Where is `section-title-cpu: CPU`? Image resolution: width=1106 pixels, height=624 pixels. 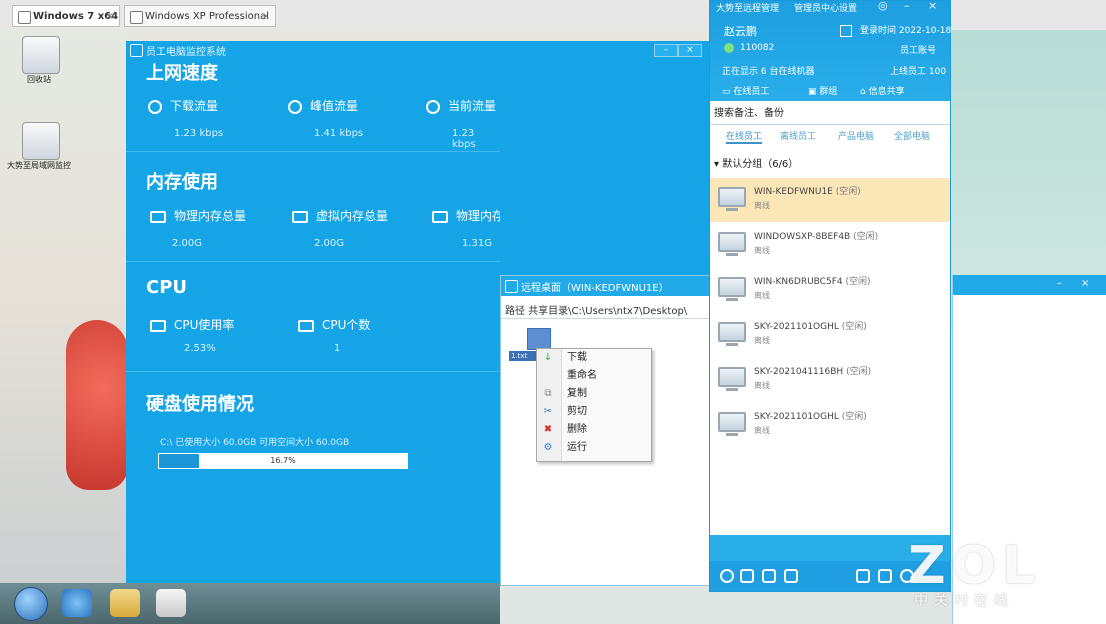 section-title-cpu: CPU is located at coordinates (166, 287).